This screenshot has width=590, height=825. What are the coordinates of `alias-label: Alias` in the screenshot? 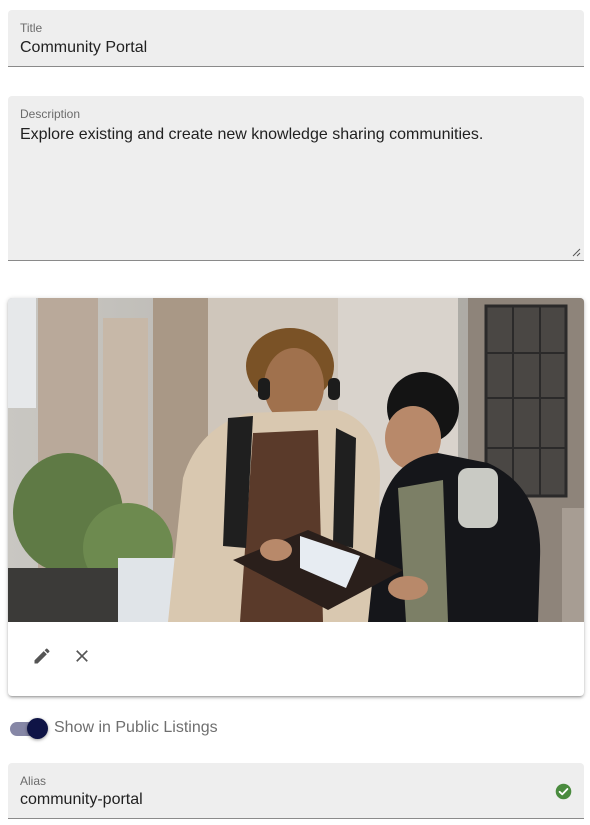 It's located at (33, 781).